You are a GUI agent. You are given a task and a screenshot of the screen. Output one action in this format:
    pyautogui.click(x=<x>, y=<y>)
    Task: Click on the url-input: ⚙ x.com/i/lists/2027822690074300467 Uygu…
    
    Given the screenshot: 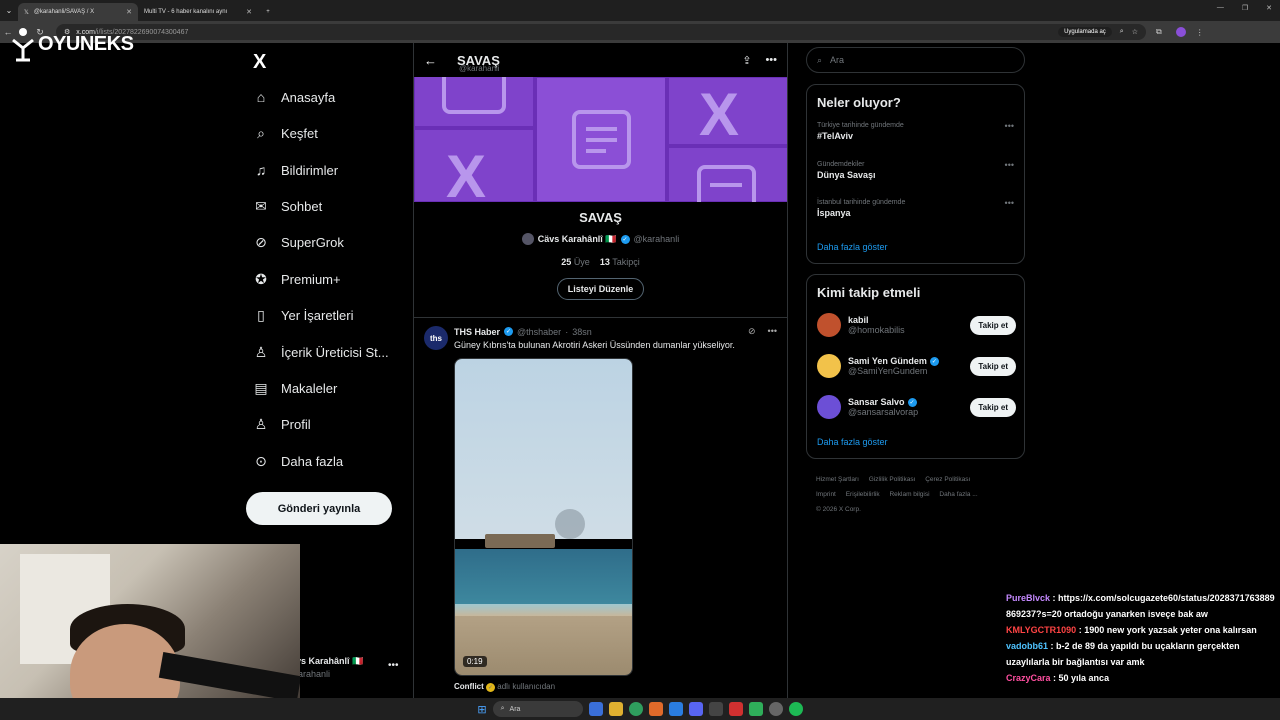 What is the action you would take?
    pyautogui.click(x=601, y=32)
    